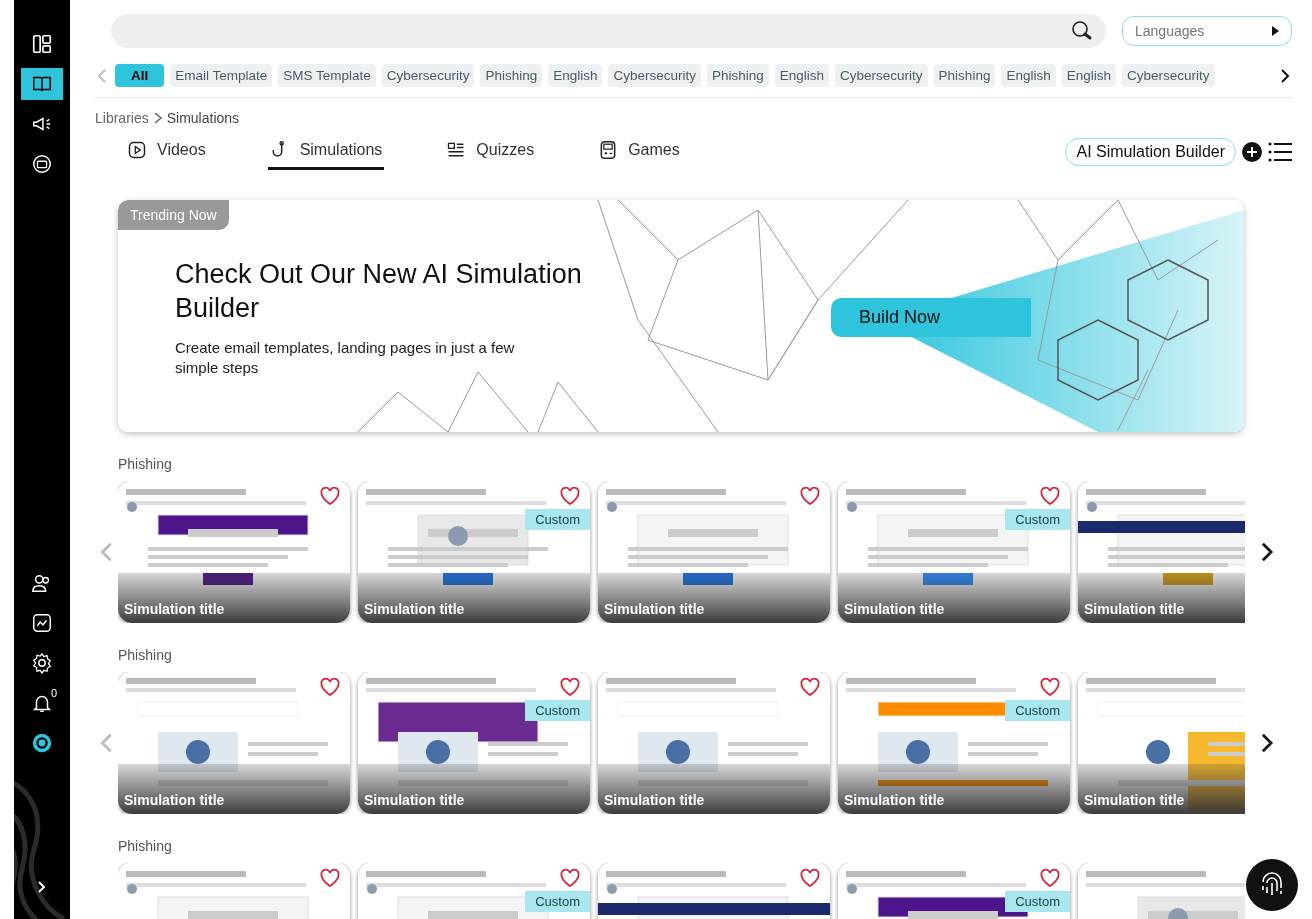  What do you see at coordinates (42, 623) in the screenshot?
I see `chart-icon` at bounding box center [42, 623].